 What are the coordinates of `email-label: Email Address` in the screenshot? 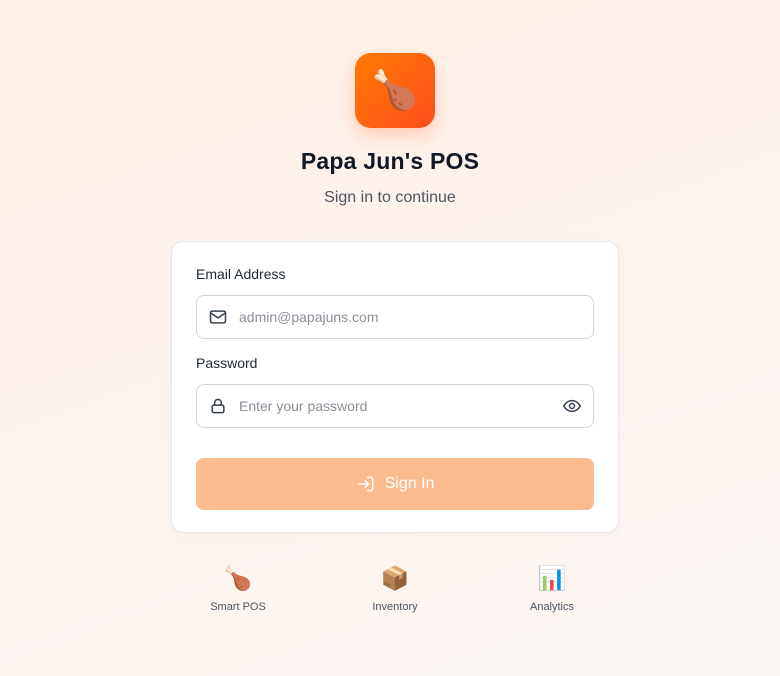 It's located at (241, 274).